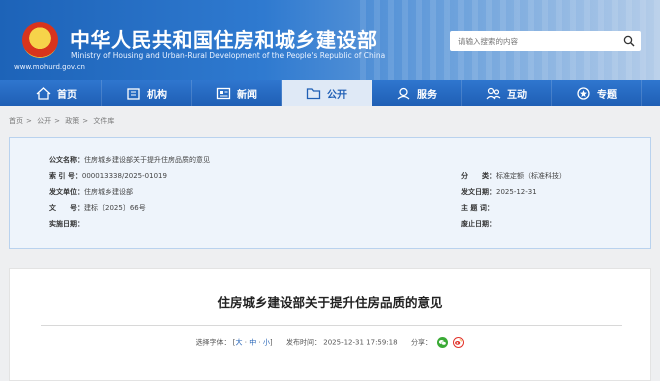  Describe the element at coordinates (629, 41) in the screenshot. I see `search-icon` at that location.